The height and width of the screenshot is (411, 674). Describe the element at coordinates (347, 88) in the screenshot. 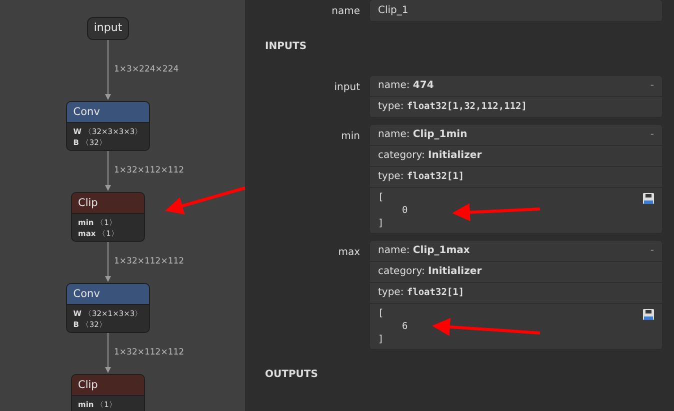

I see `argument-label: input` at that location.